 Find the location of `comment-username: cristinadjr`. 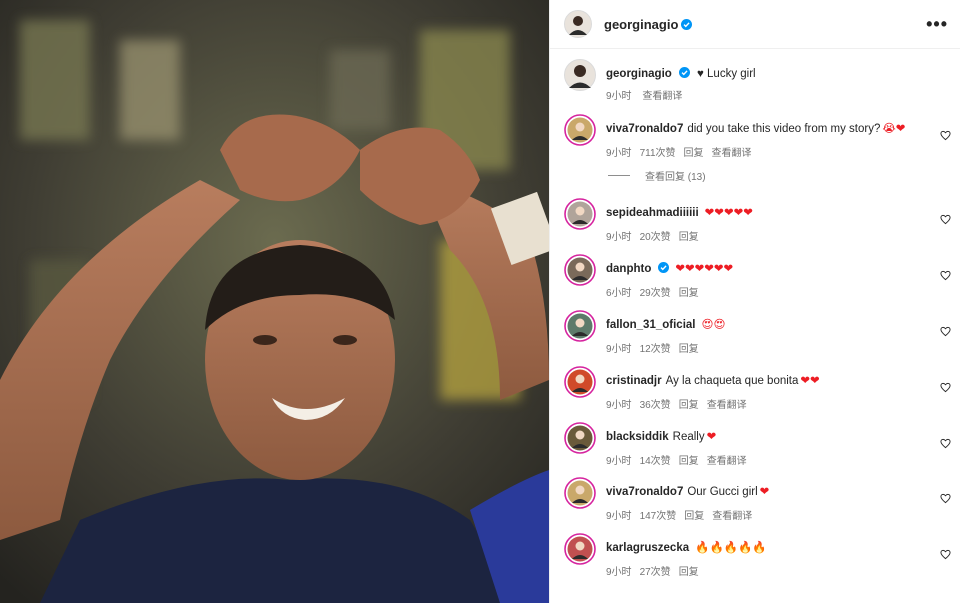

comment-username: cristinadjr is located at coordinates (634, 381).